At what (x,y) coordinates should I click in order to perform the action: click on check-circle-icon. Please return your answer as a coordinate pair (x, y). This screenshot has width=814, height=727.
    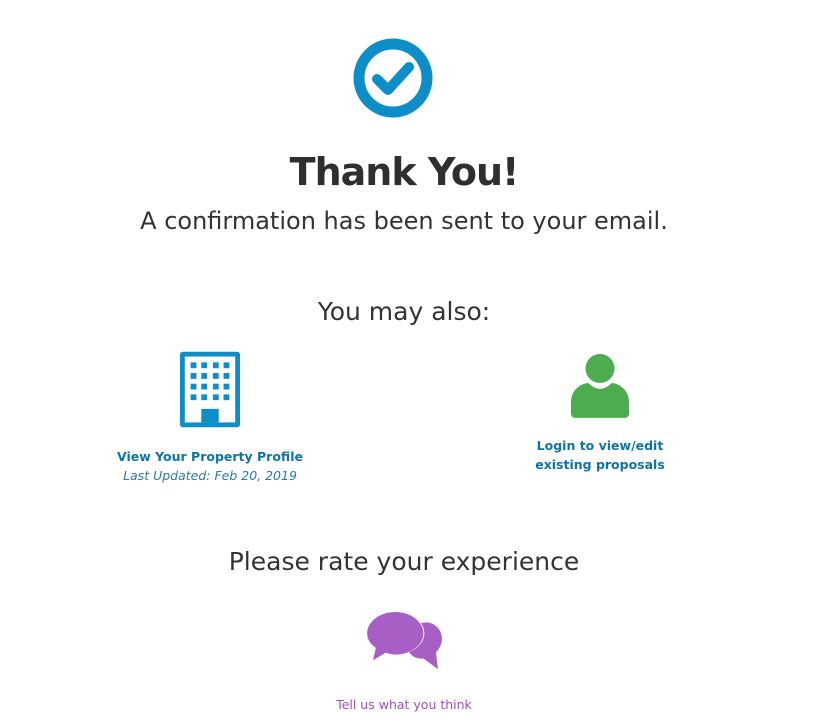
    Looking at the image, I should click on (393, 78).